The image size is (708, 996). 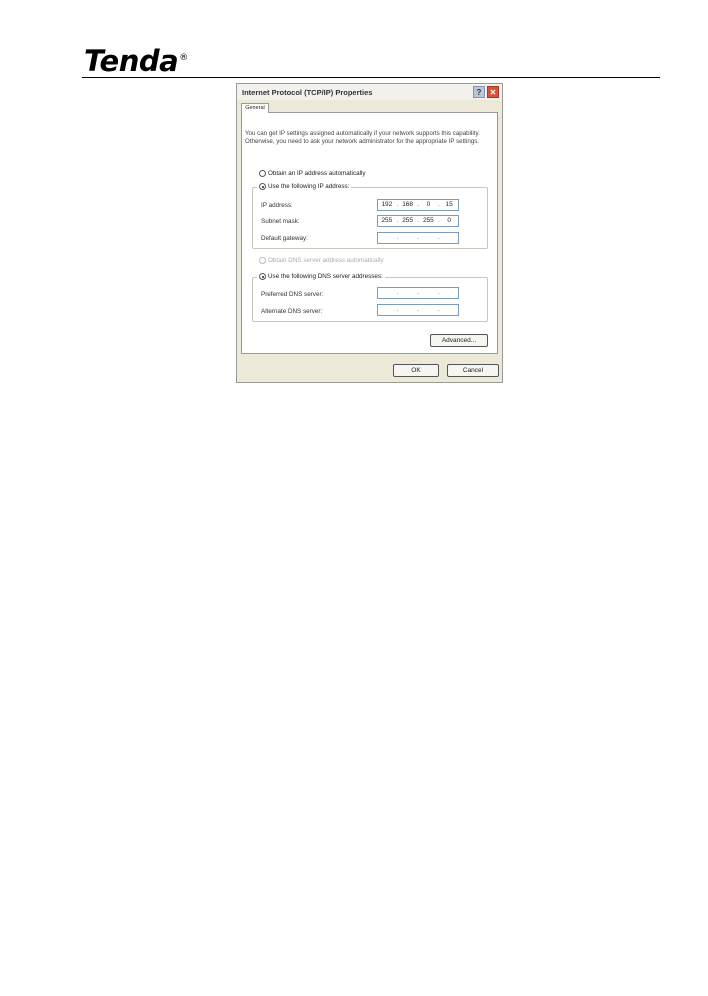 What do you see at coordinates (131, 61) in the screenshot?
I see `logo-text: Tenda` at bounding box center [131, 61].